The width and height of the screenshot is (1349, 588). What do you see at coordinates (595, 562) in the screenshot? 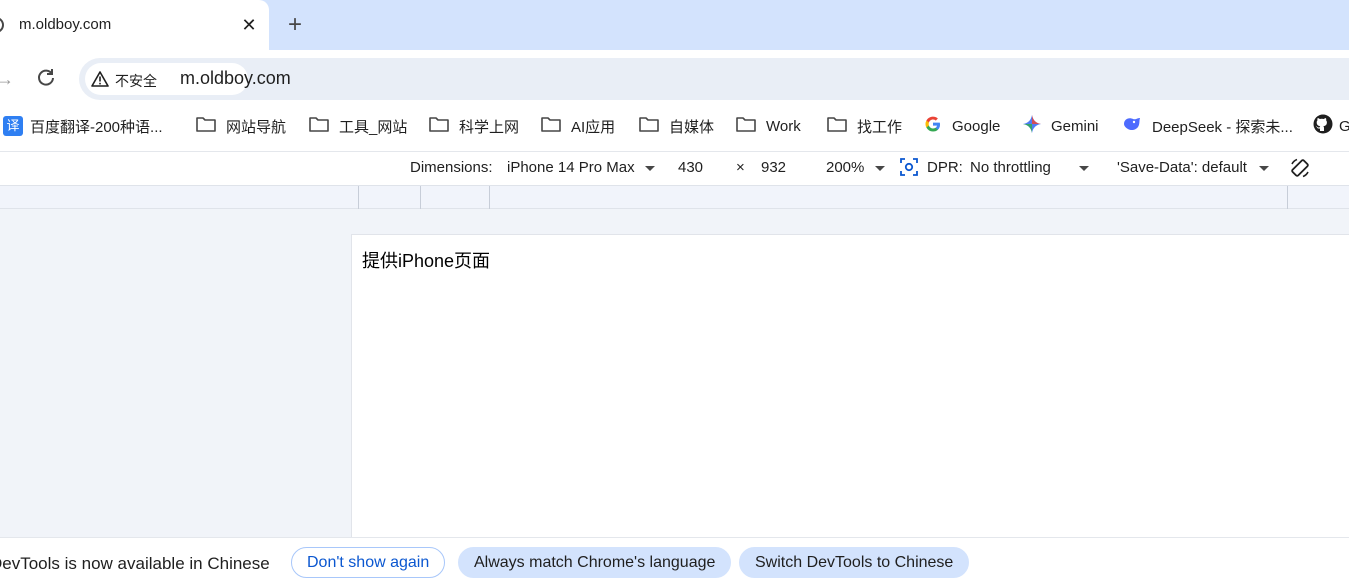
I see `always-match-language-button: Always match Chrome's language` at bounding box center [595, 562].